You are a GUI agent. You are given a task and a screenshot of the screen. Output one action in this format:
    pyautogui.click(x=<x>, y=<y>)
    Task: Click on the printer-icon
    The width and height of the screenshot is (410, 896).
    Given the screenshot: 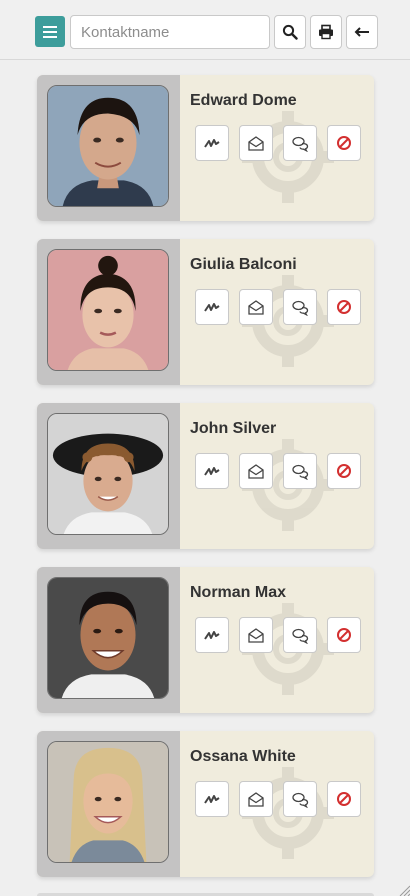 What is the action you would take?
    pyautogui.click(x=326, y=32)
    